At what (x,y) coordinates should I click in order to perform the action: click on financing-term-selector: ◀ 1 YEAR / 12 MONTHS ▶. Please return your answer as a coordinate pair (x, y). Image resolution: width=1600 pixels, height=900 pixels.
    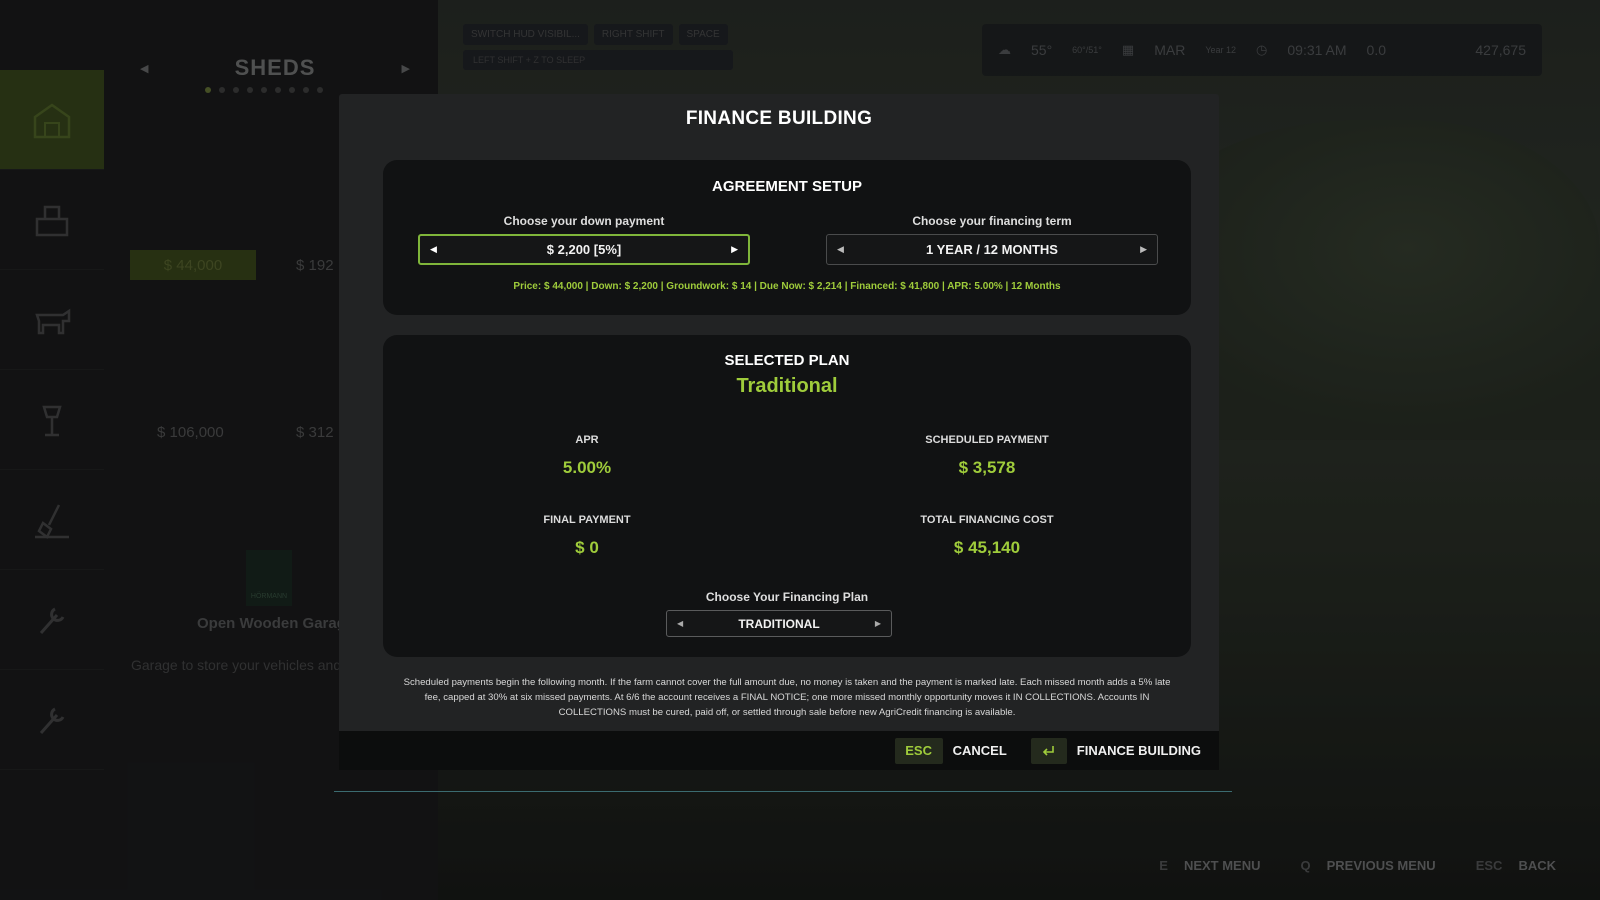
    Looking at the image, I should click on (992, 249).